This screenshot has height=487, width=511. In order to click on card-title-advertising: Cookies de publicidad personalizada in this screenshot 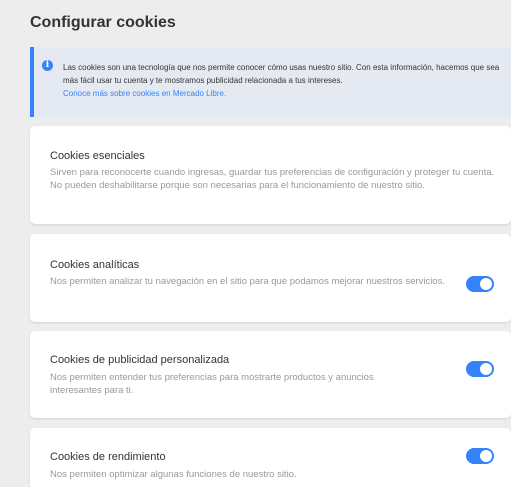, I will do `click(140, 360)`.